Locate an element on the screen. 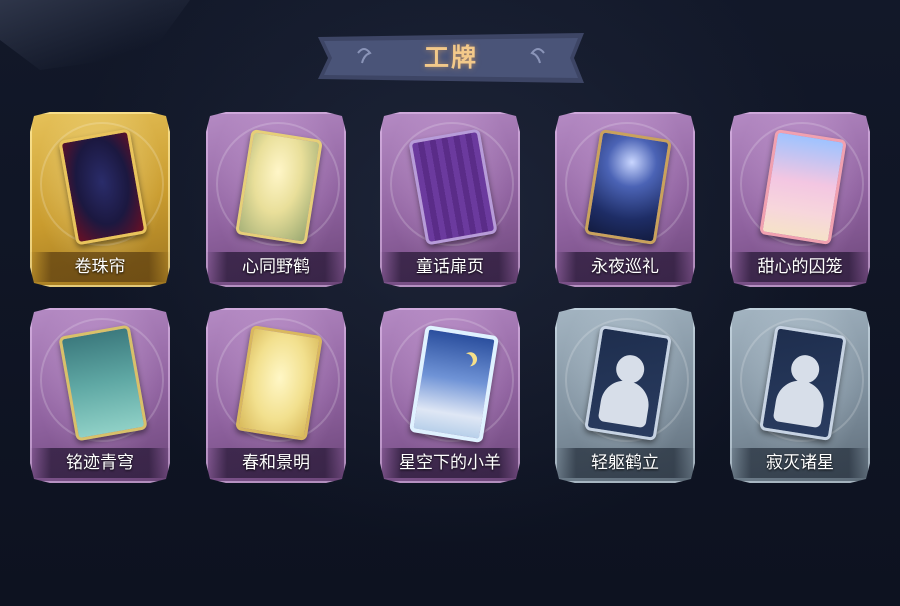  card-name: 心同野鹤 is located at coordinates (276, 267).